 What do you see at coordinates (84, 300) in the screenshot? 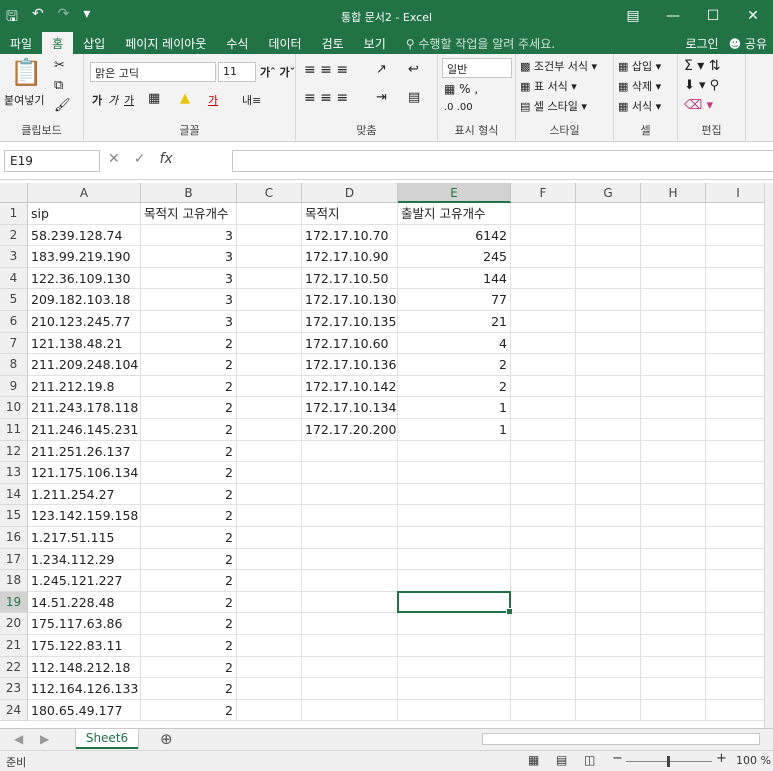
I see `cell: 209.182.103.18` at bounding box center [84, 300].